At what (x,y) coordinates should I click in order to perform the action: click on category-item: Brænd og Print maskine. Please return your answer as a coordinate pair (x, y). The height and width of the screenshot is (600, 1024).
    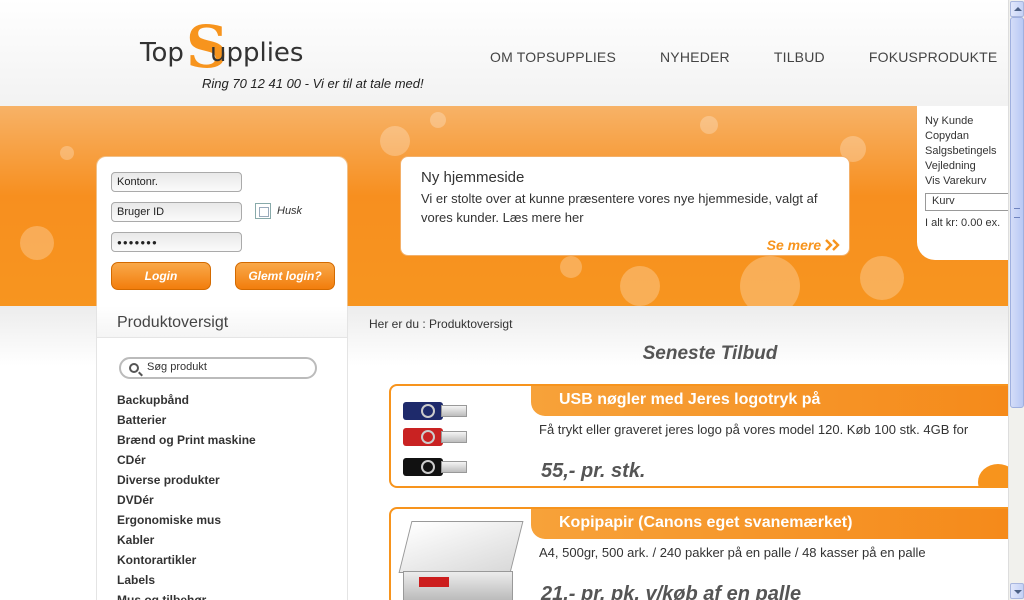
    Looking at the image, I should click on (186, 440).